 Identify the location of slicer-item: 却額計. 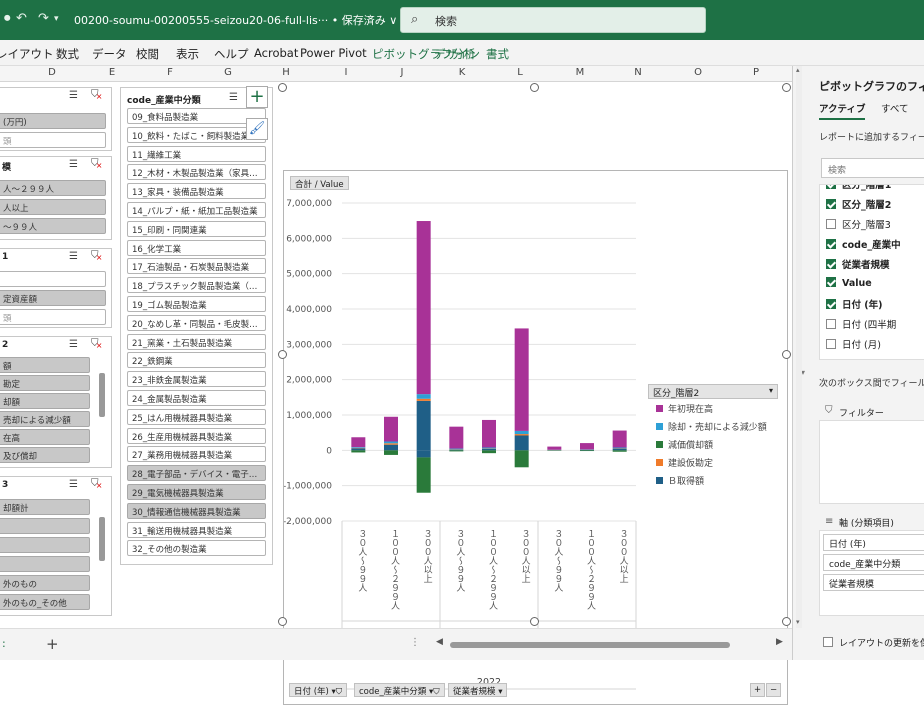
(45, 507).